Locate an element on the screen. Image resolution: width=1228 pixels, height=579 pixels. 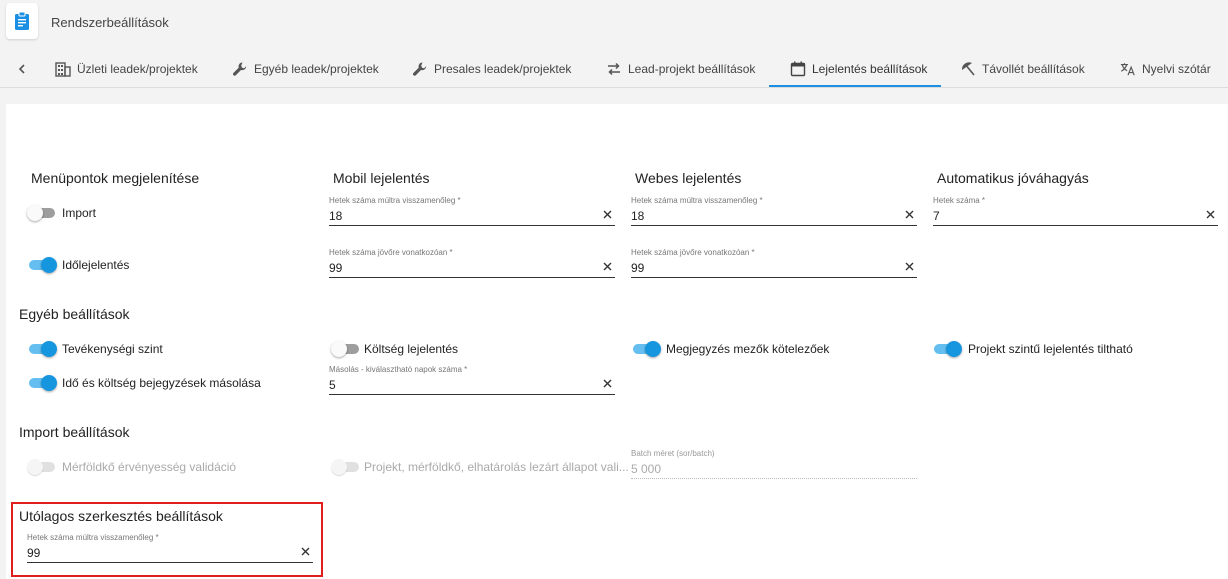
section-title-web: Webes lejelentés is located at coordinates (688, 178).